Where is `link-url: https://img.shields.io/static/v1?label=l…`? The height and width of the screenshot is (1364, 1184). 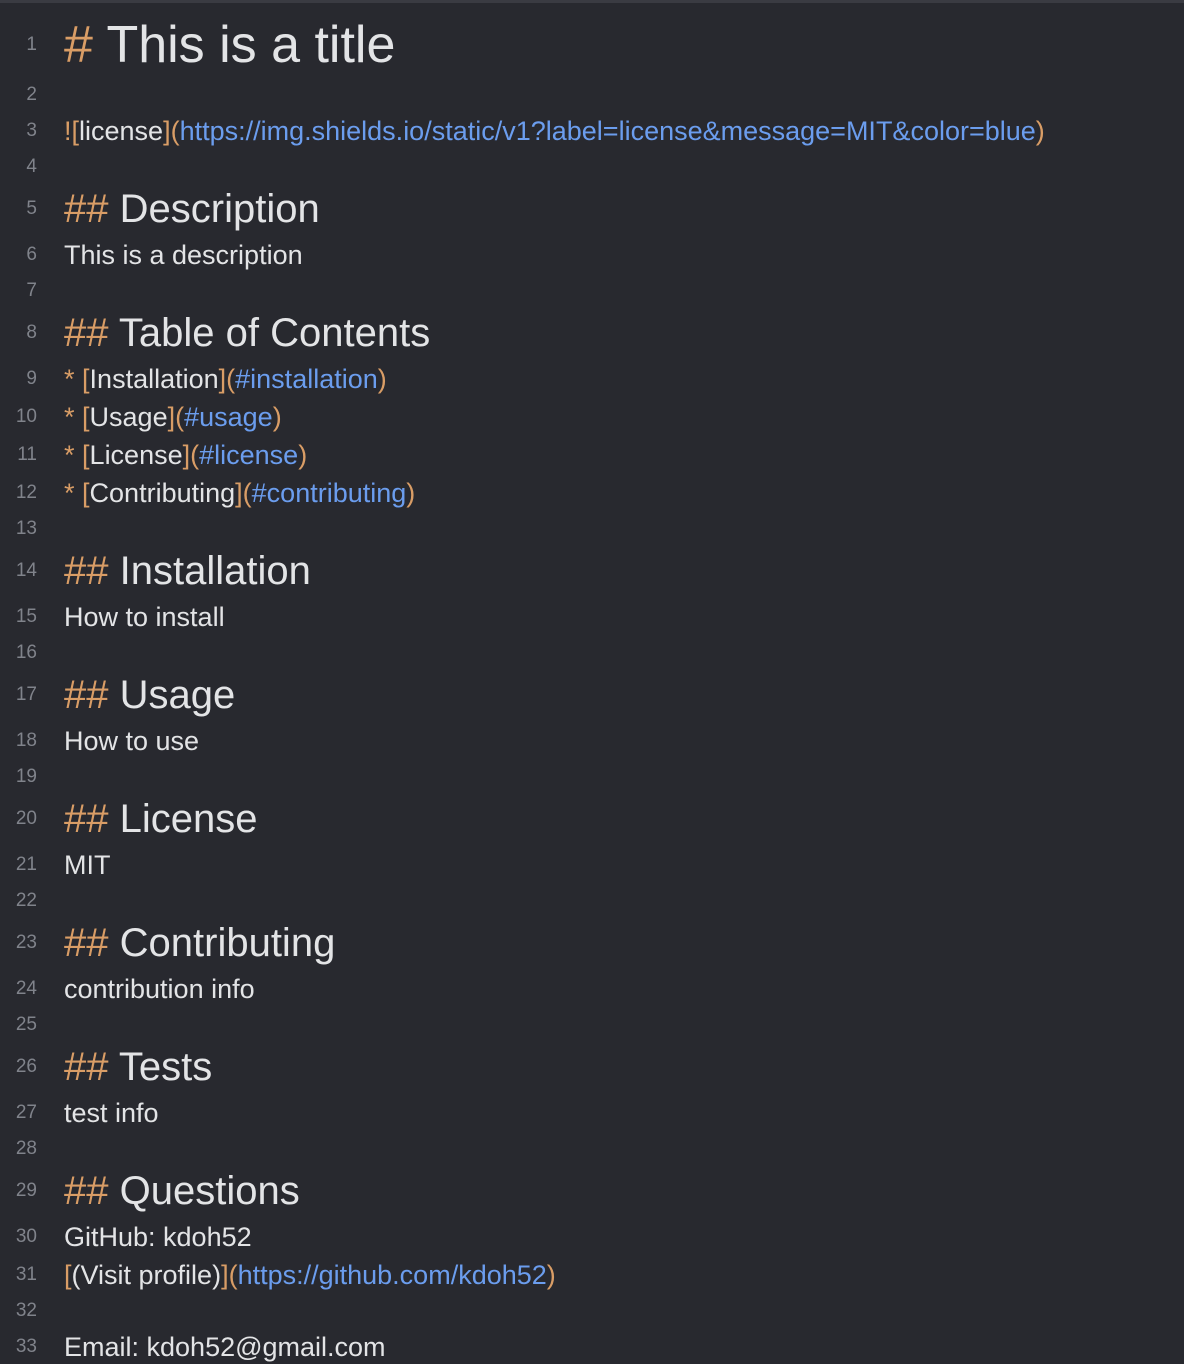 link-url: https://img.shields.io/static/v1?label=l… is located at coordinates (607, 131).